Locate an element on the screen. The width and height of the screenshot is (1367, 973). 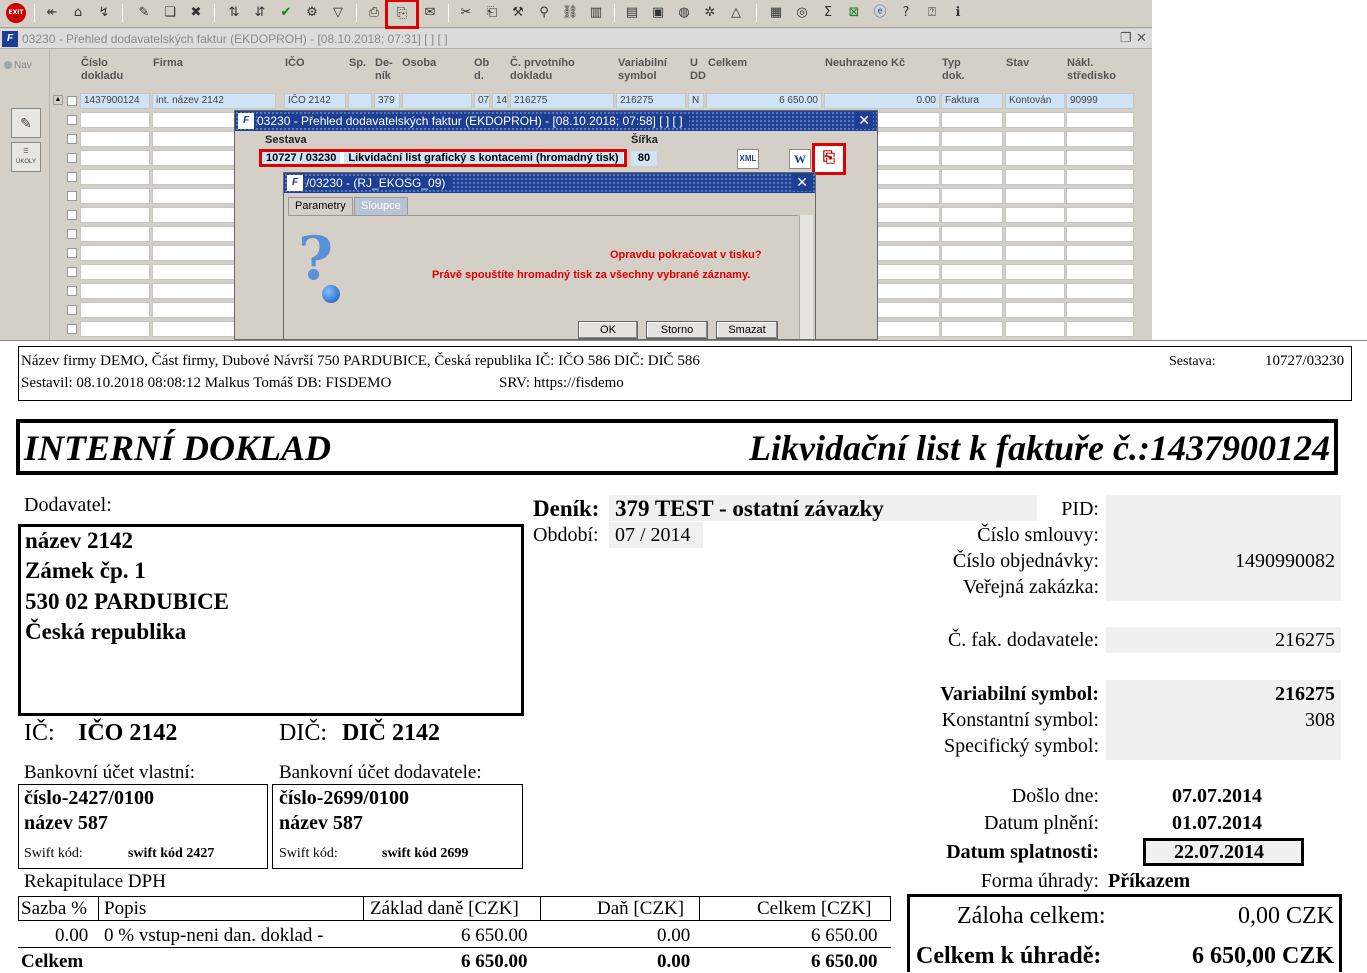
storno-button: Storno is located at coordinates (677, 330).